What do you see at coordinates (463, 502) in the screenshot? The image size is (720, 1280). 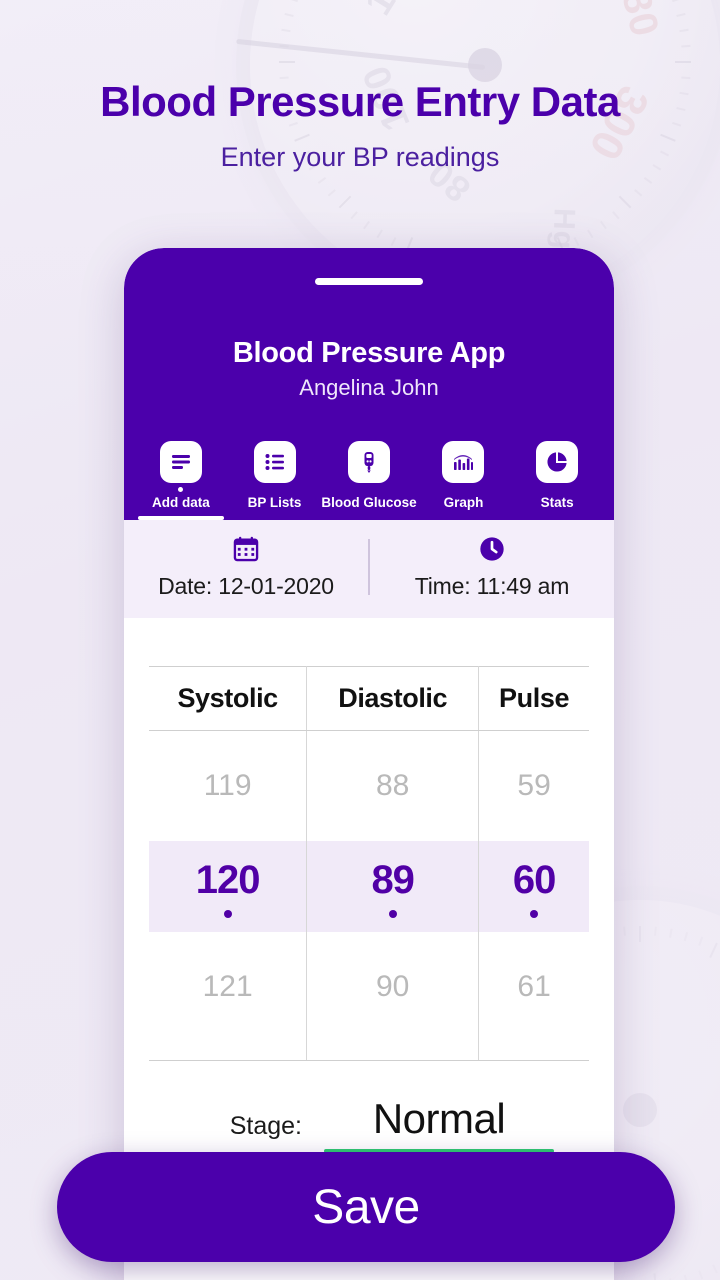 I see `tab-label: Graph` at bounding box center [463, 502].